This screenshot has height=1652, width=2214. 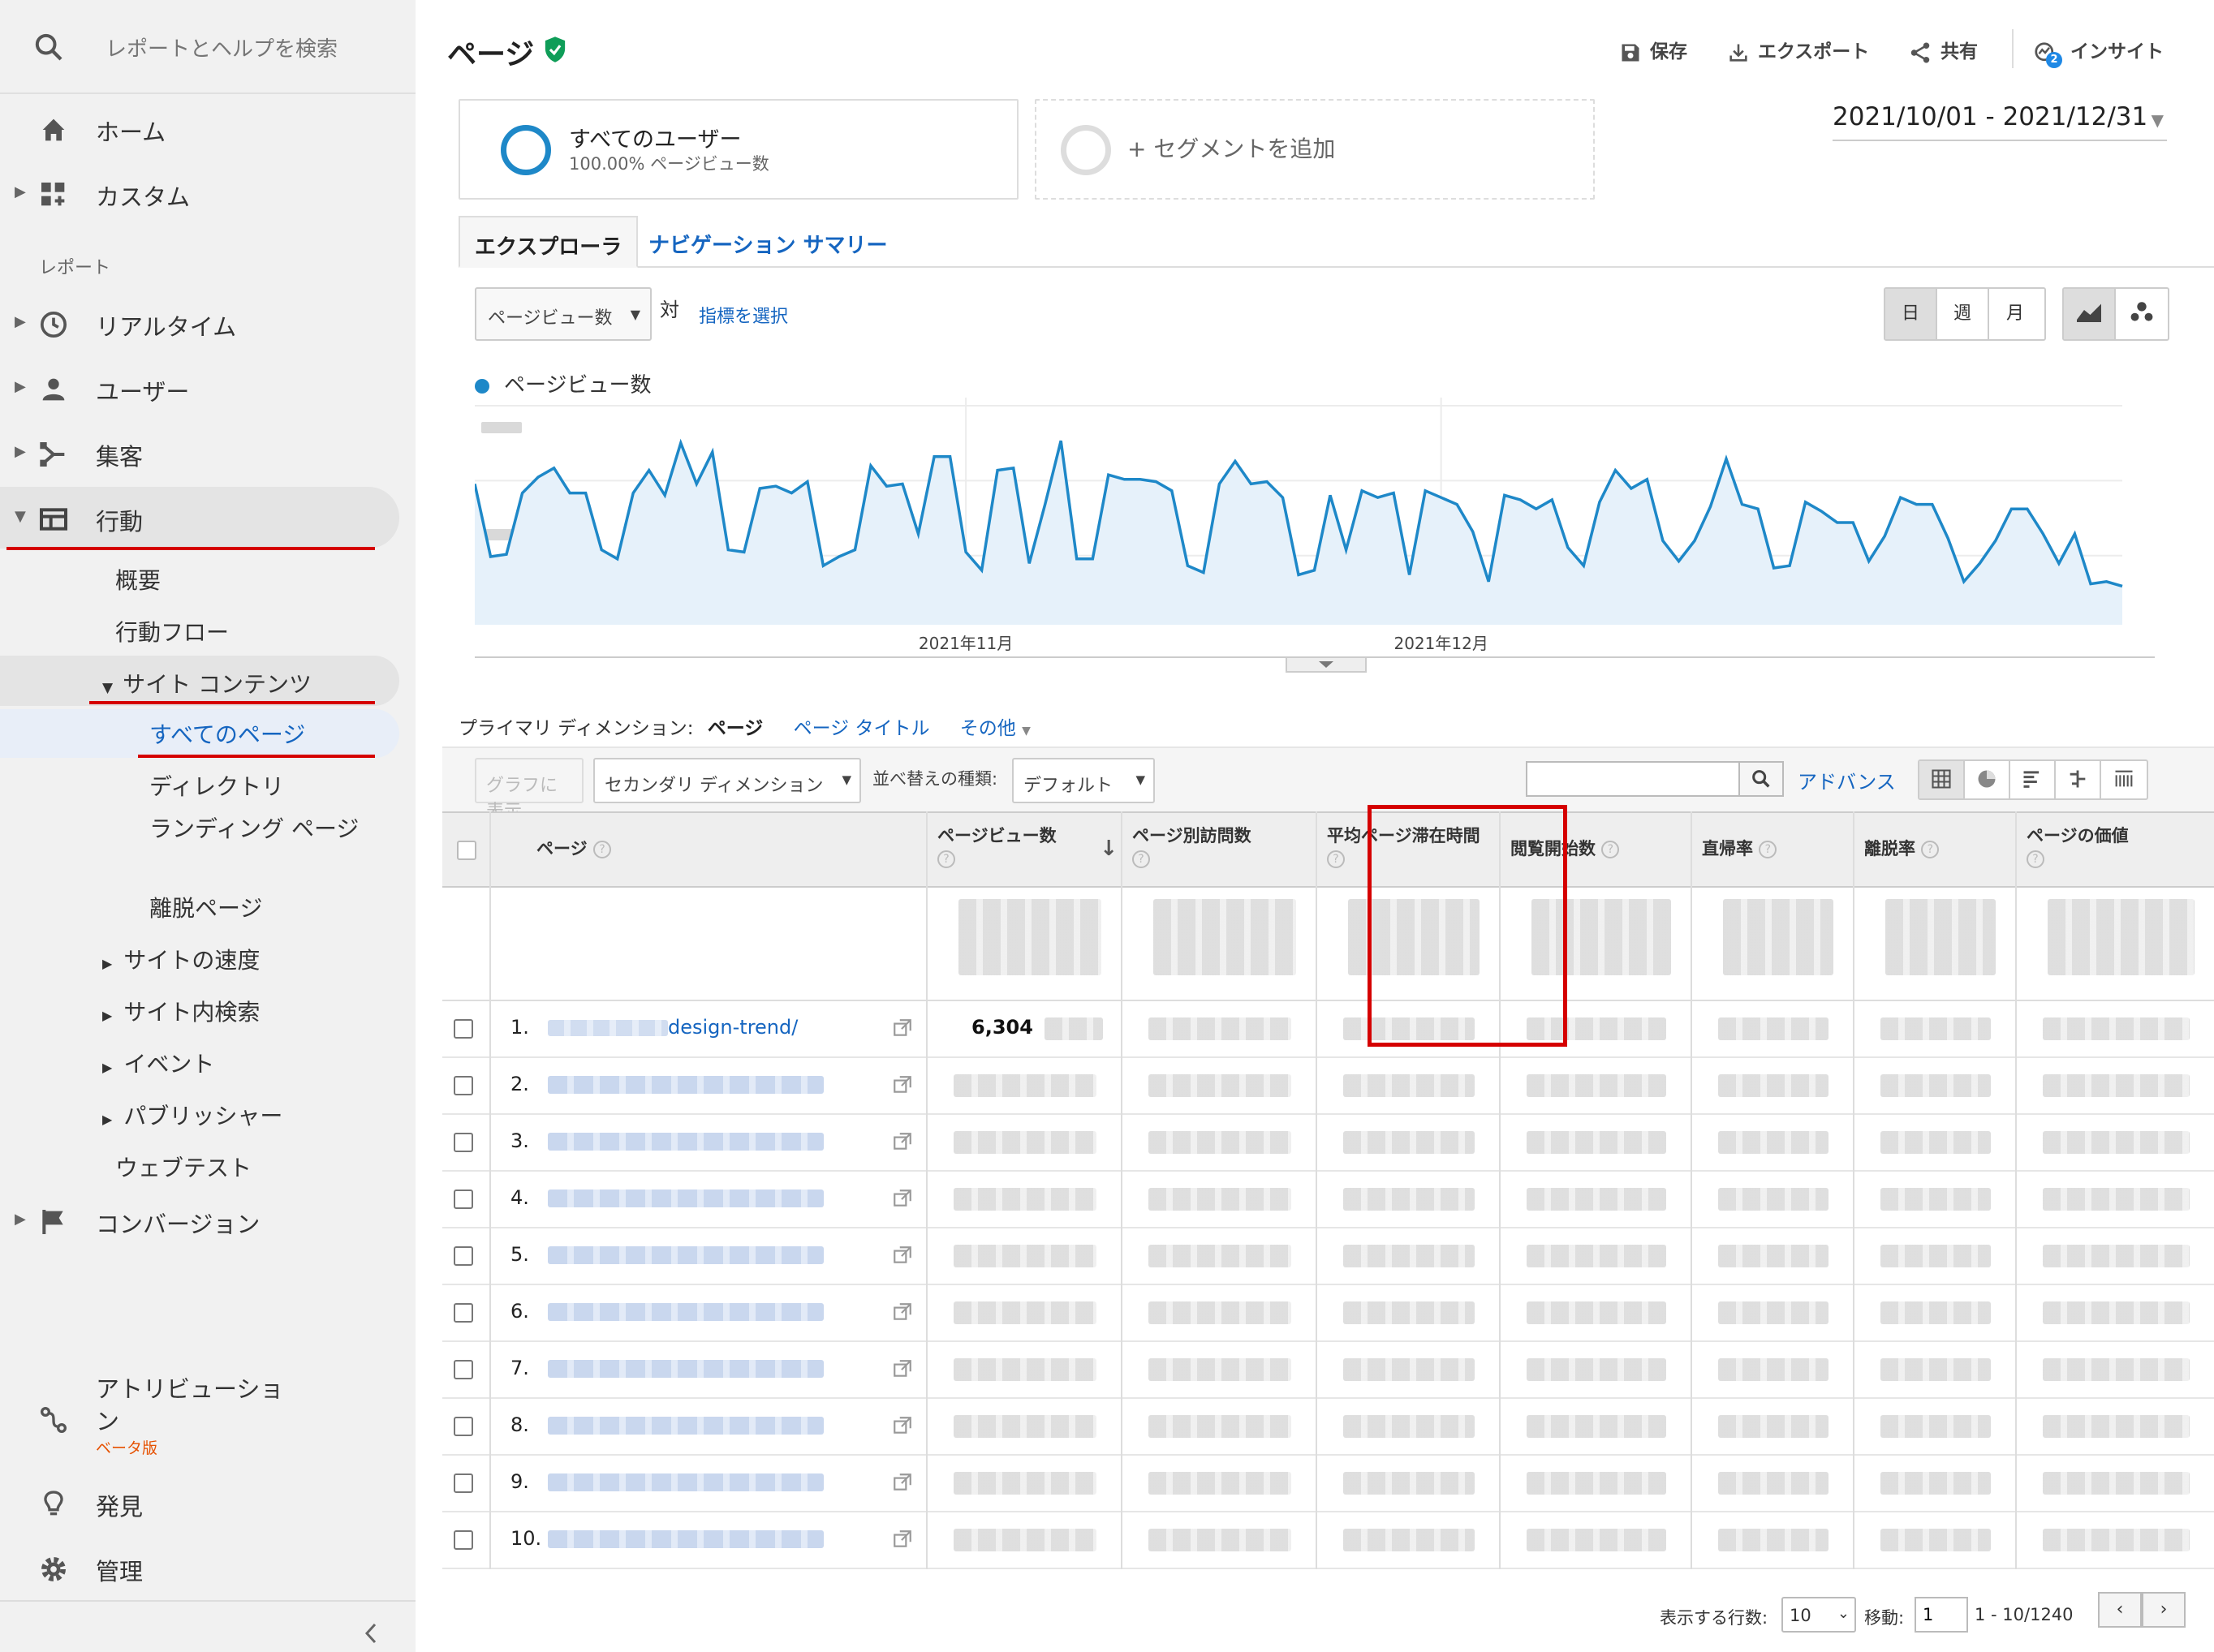 What do you see at coordinates (1653, 50) in the screenshot?
I see `save-button: 保存` at bounding box center [1653, 50].